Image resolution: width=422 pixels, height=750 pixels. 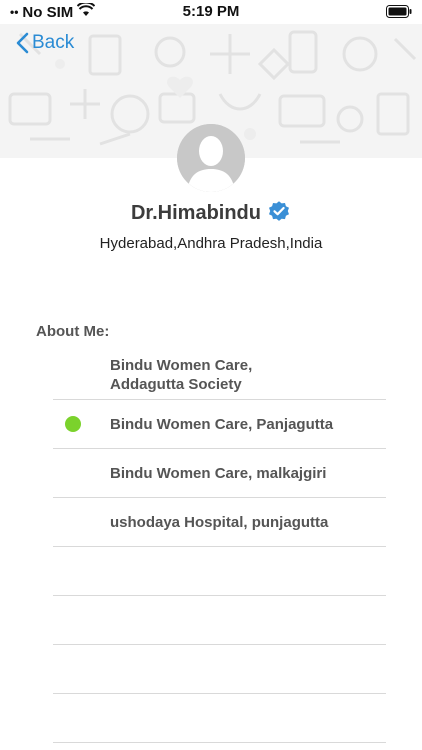 What do you see at coordinates (53, 42) in the screenshot?
I see `back-label: Back` at bounding box center [53, 42].